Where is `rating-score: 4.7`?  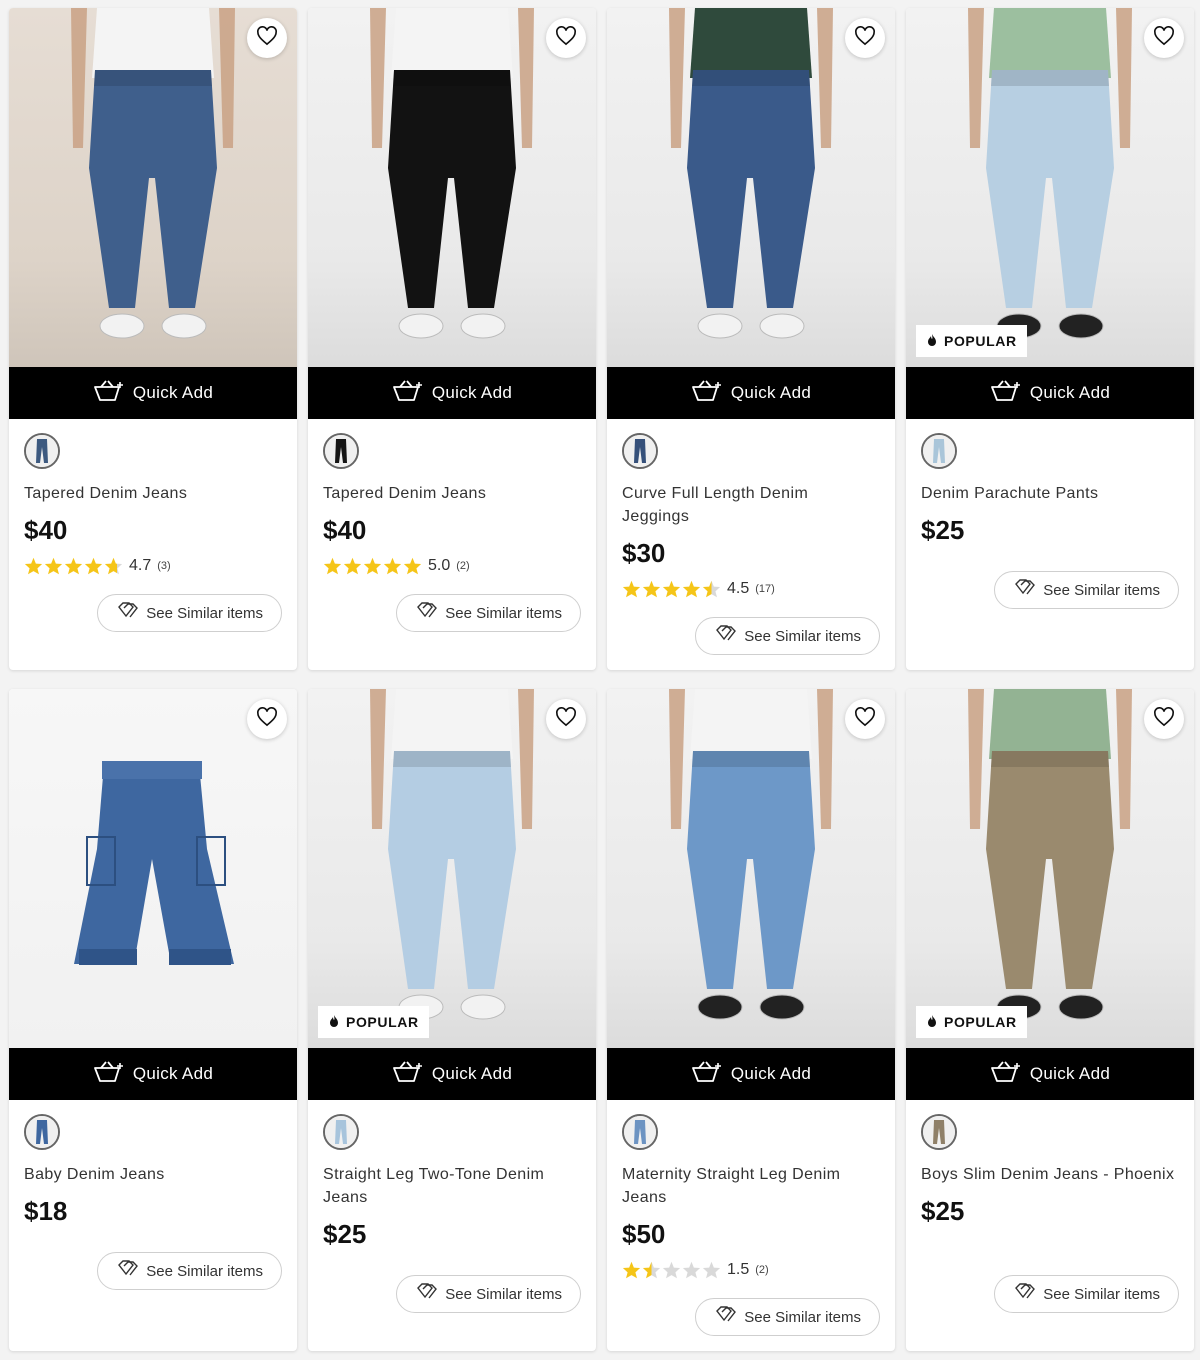 rating-score: 4.7 is located at coordinates (140, 565).